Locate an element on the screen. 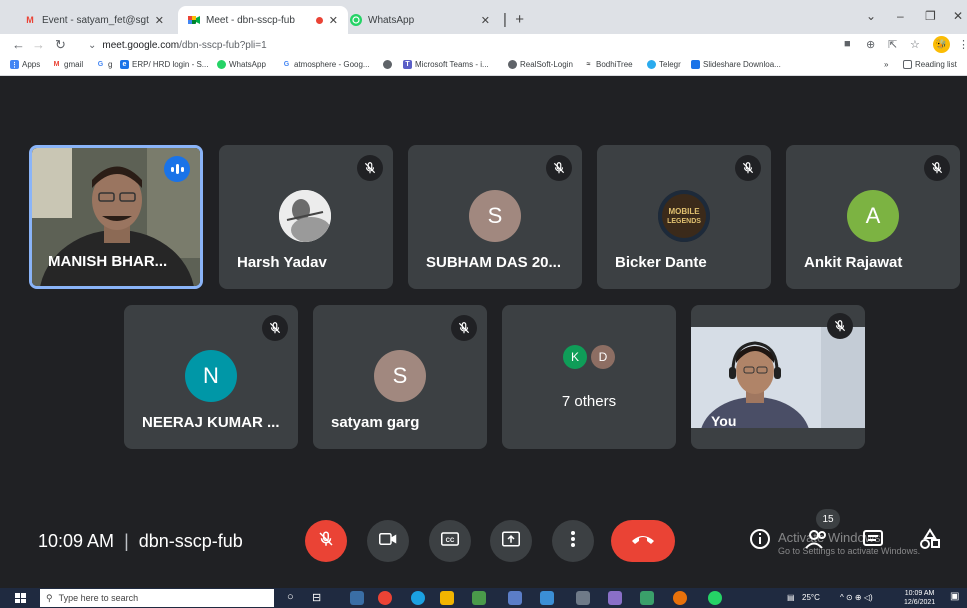 This screenshot has height=608, width=967. back-icon: ← is located at coordinates (18, 44).